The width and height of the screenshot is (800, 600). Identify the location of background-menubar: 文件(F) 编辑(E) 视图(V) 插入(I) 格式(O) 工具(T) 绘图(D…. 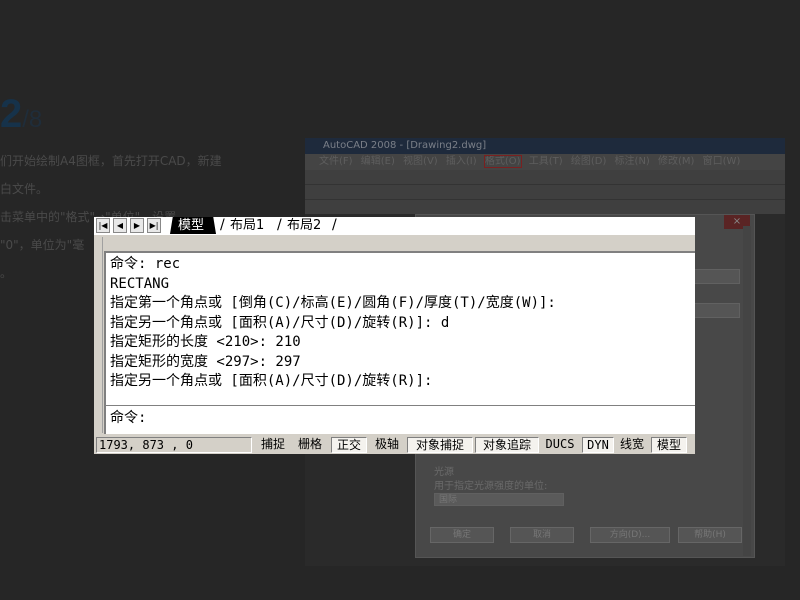
(545, 162).